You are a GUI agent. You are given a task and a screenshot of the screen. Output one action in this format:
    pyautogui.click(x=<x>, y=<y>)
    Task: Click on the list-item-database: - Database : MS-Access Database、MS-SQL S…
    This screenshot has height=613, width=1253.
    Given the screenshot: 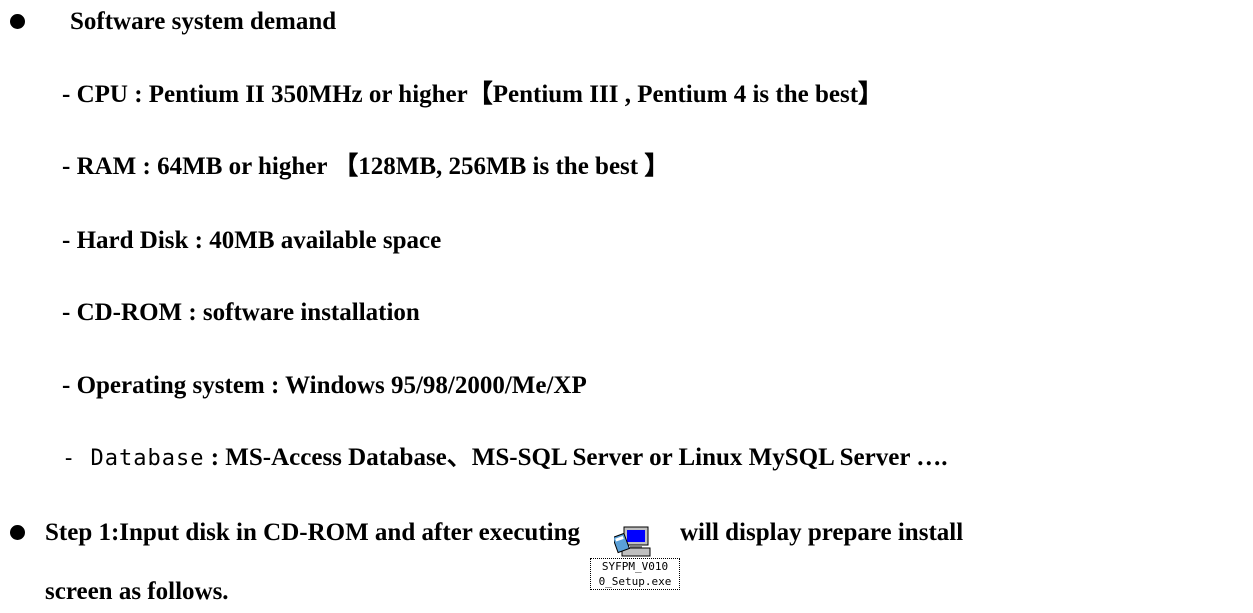 What is the action you would take?
    pyautogui.click(x=504, y=458)
    